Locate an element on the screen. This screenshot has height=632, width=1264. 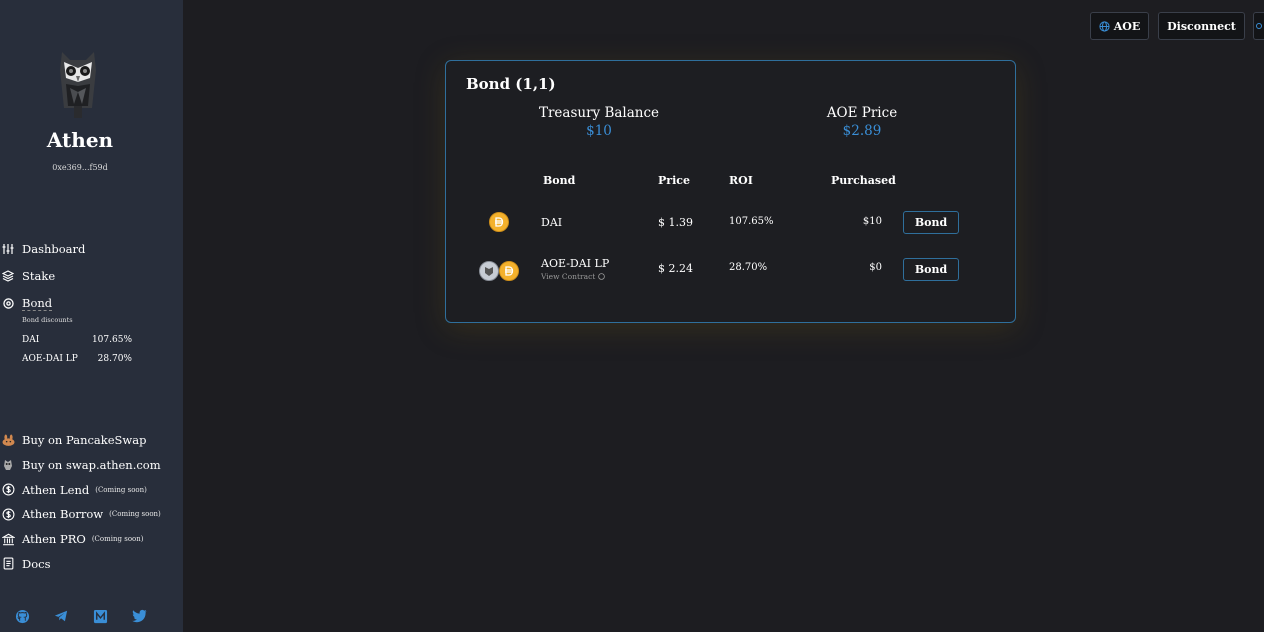
telegram-icon is located at coordinates (61, 616).